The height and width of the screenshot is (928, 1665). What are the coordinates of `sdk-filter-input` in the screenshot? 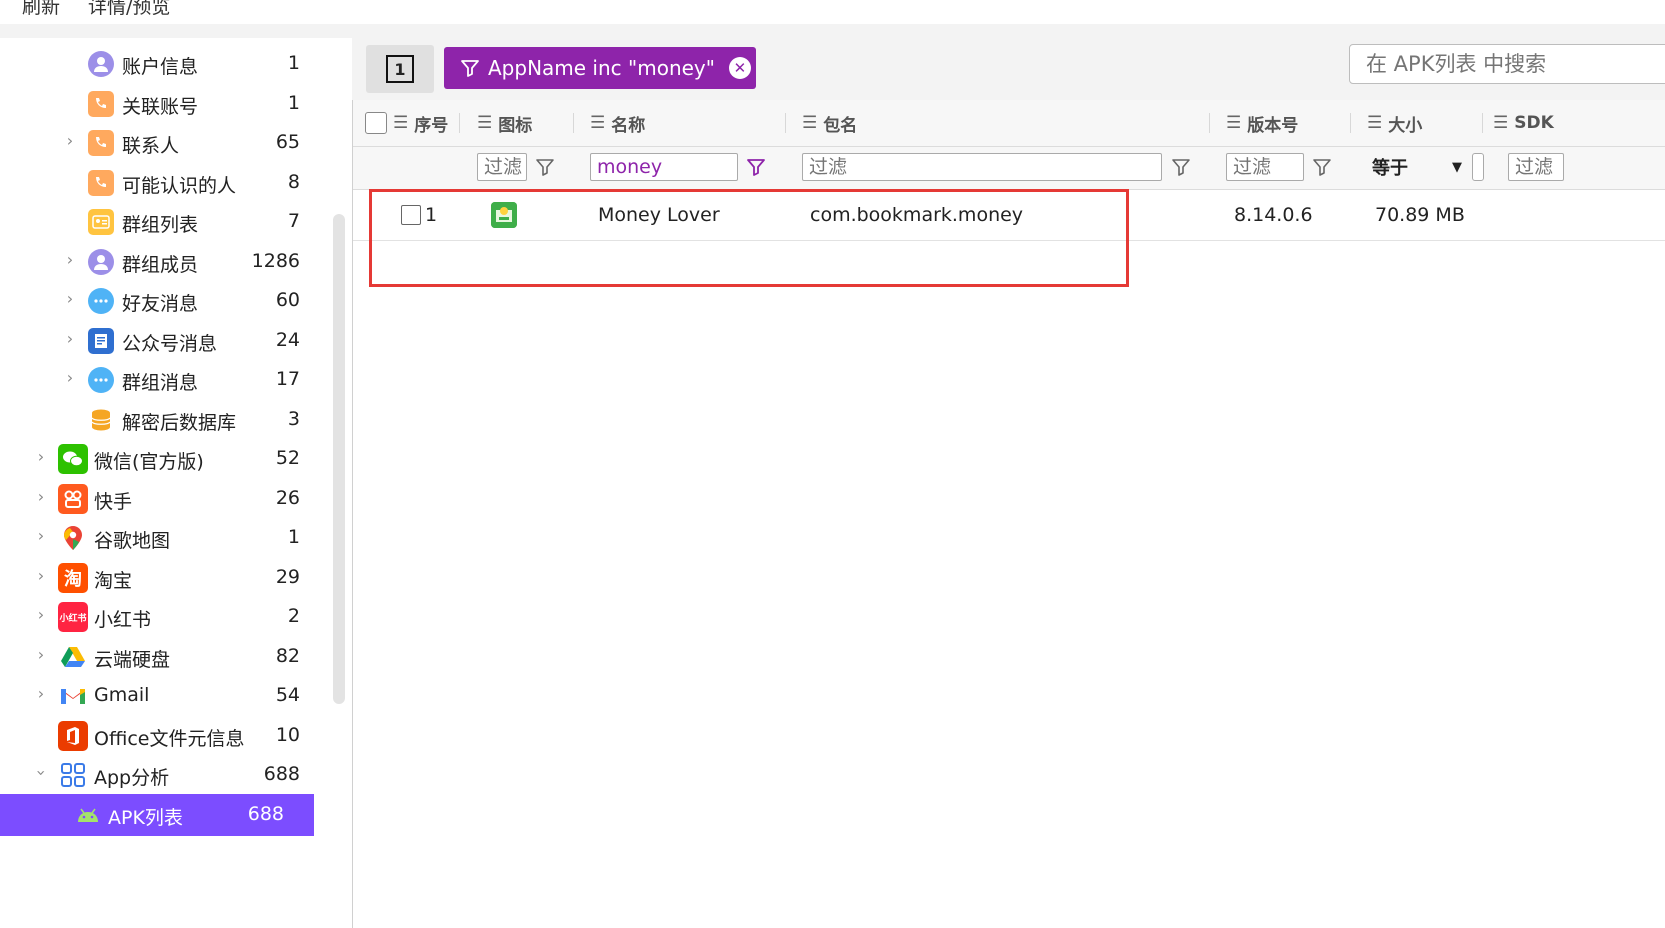 It's located at (1536, 167).